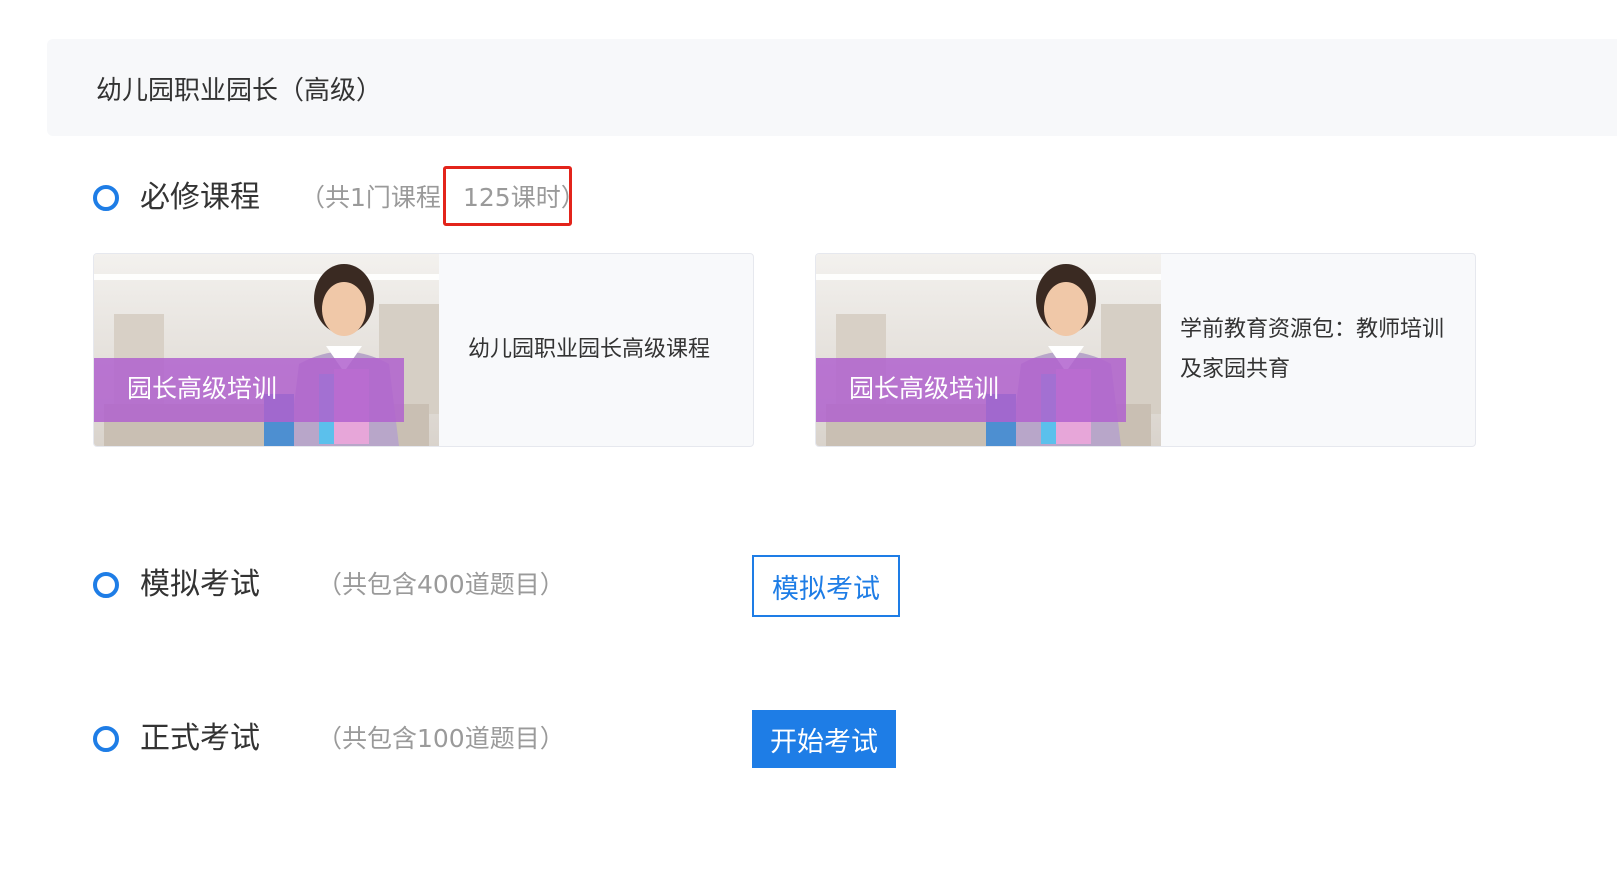 This screenshot has height=881, width=1617. I want to click on hours-highlight-box, so click(507, 196).